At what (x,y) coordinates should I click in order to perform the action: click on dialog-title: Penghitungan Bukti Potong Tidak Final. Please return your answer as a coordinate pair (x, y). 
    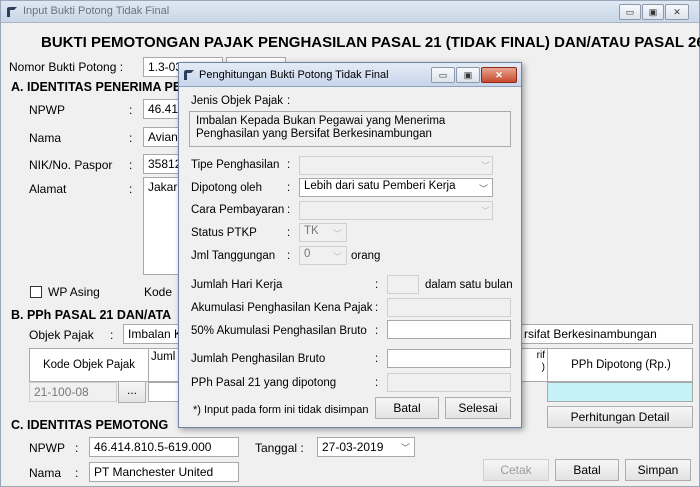
    Looking at the image, I should click on (294, 75).